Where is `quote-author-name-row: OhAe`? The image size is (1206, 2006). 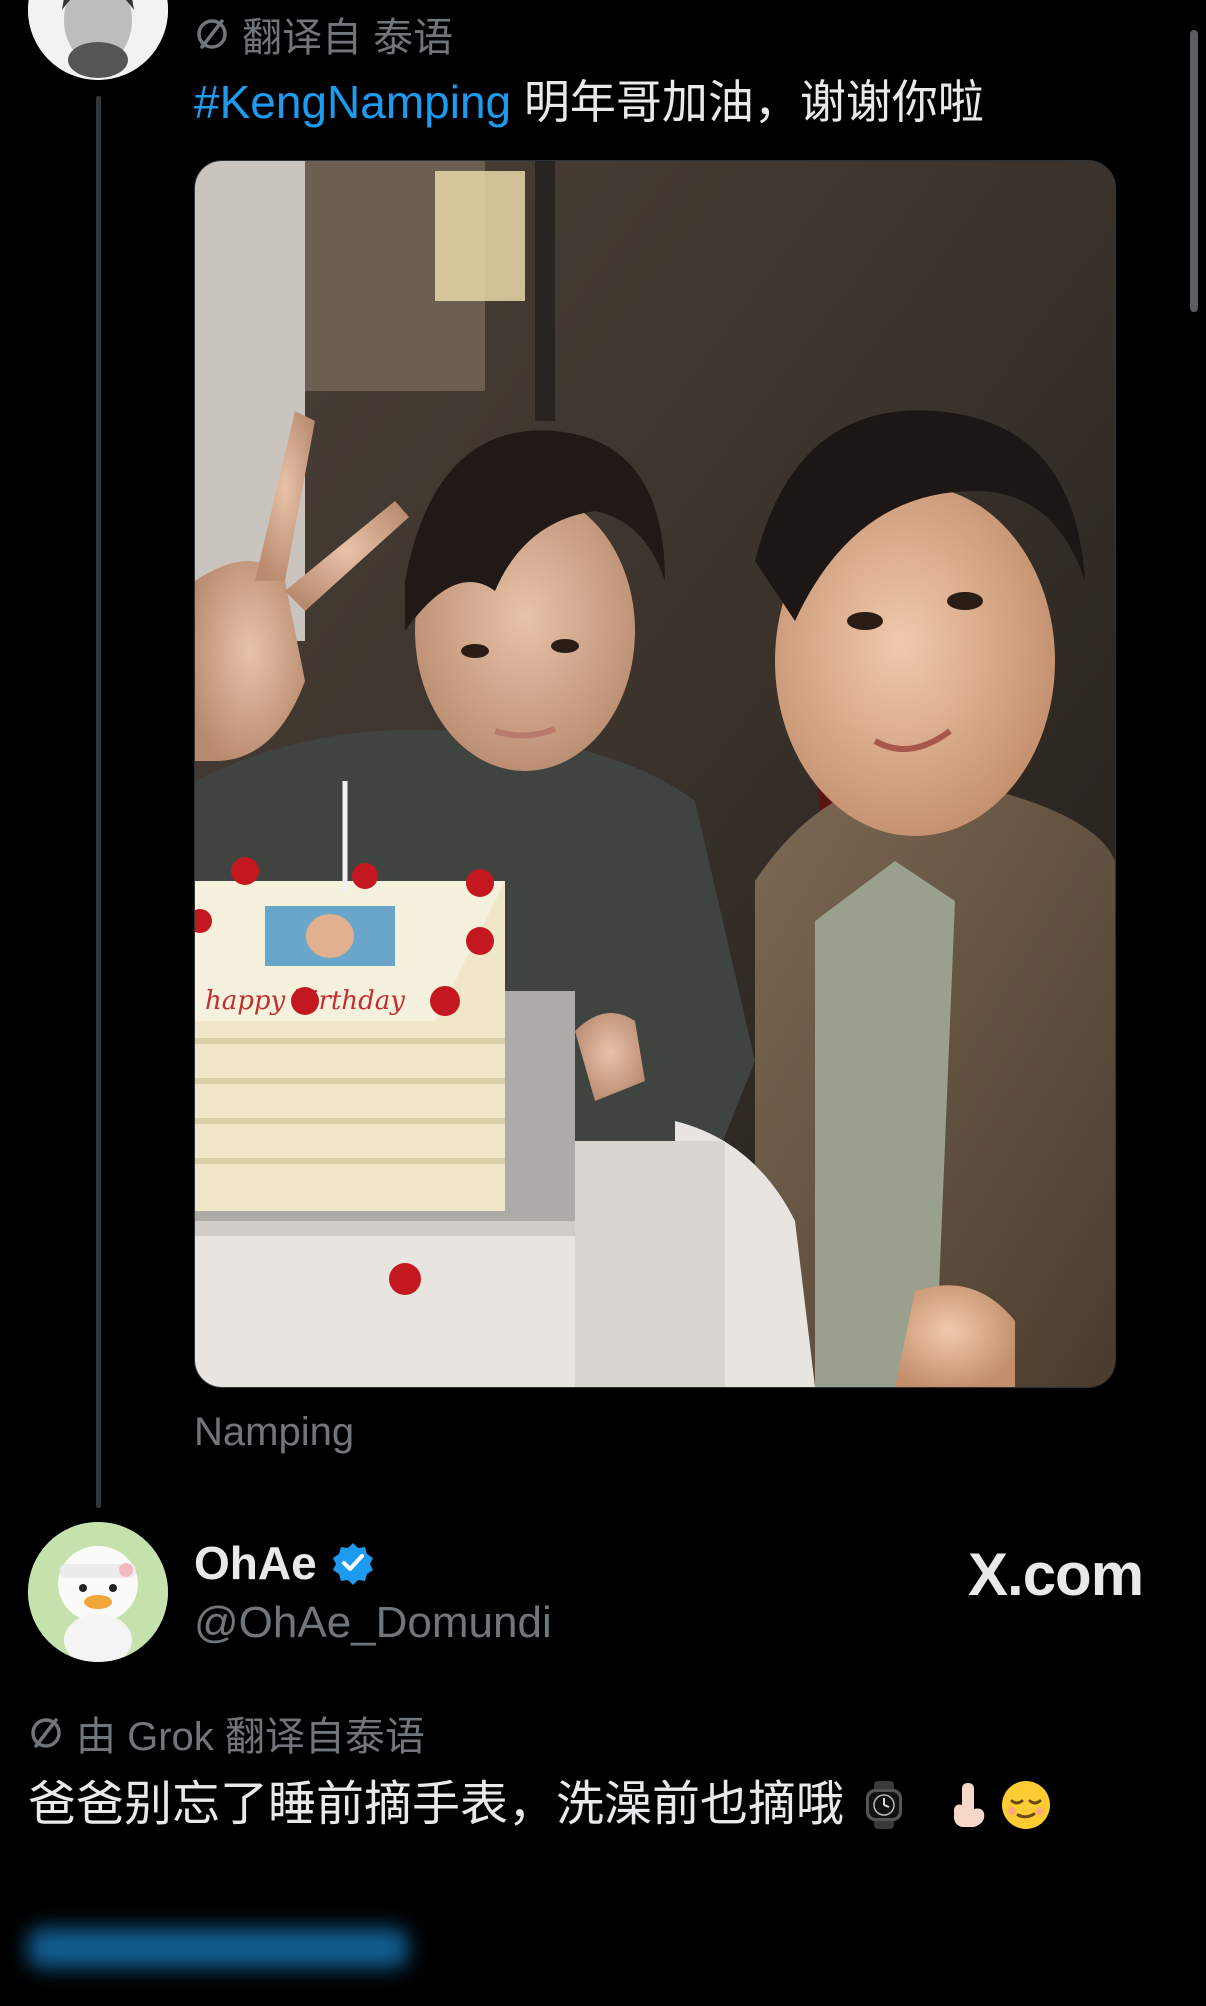
quote-author-name-row: OhAe is located at coordinates (284, 1563).